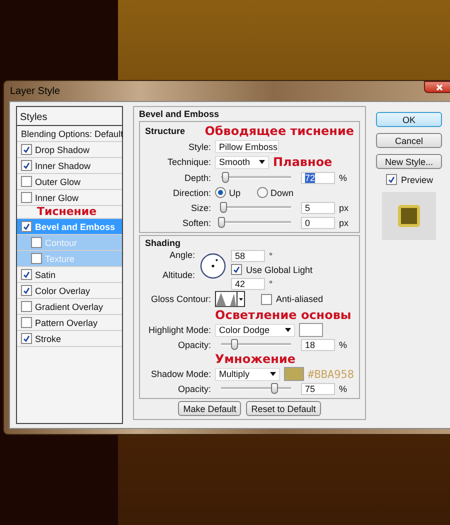 This screenshot has width=450, height=525. Describe the element at coordinates (230, 299) in the screenshot. I see `contour-picker-icon` at that location.